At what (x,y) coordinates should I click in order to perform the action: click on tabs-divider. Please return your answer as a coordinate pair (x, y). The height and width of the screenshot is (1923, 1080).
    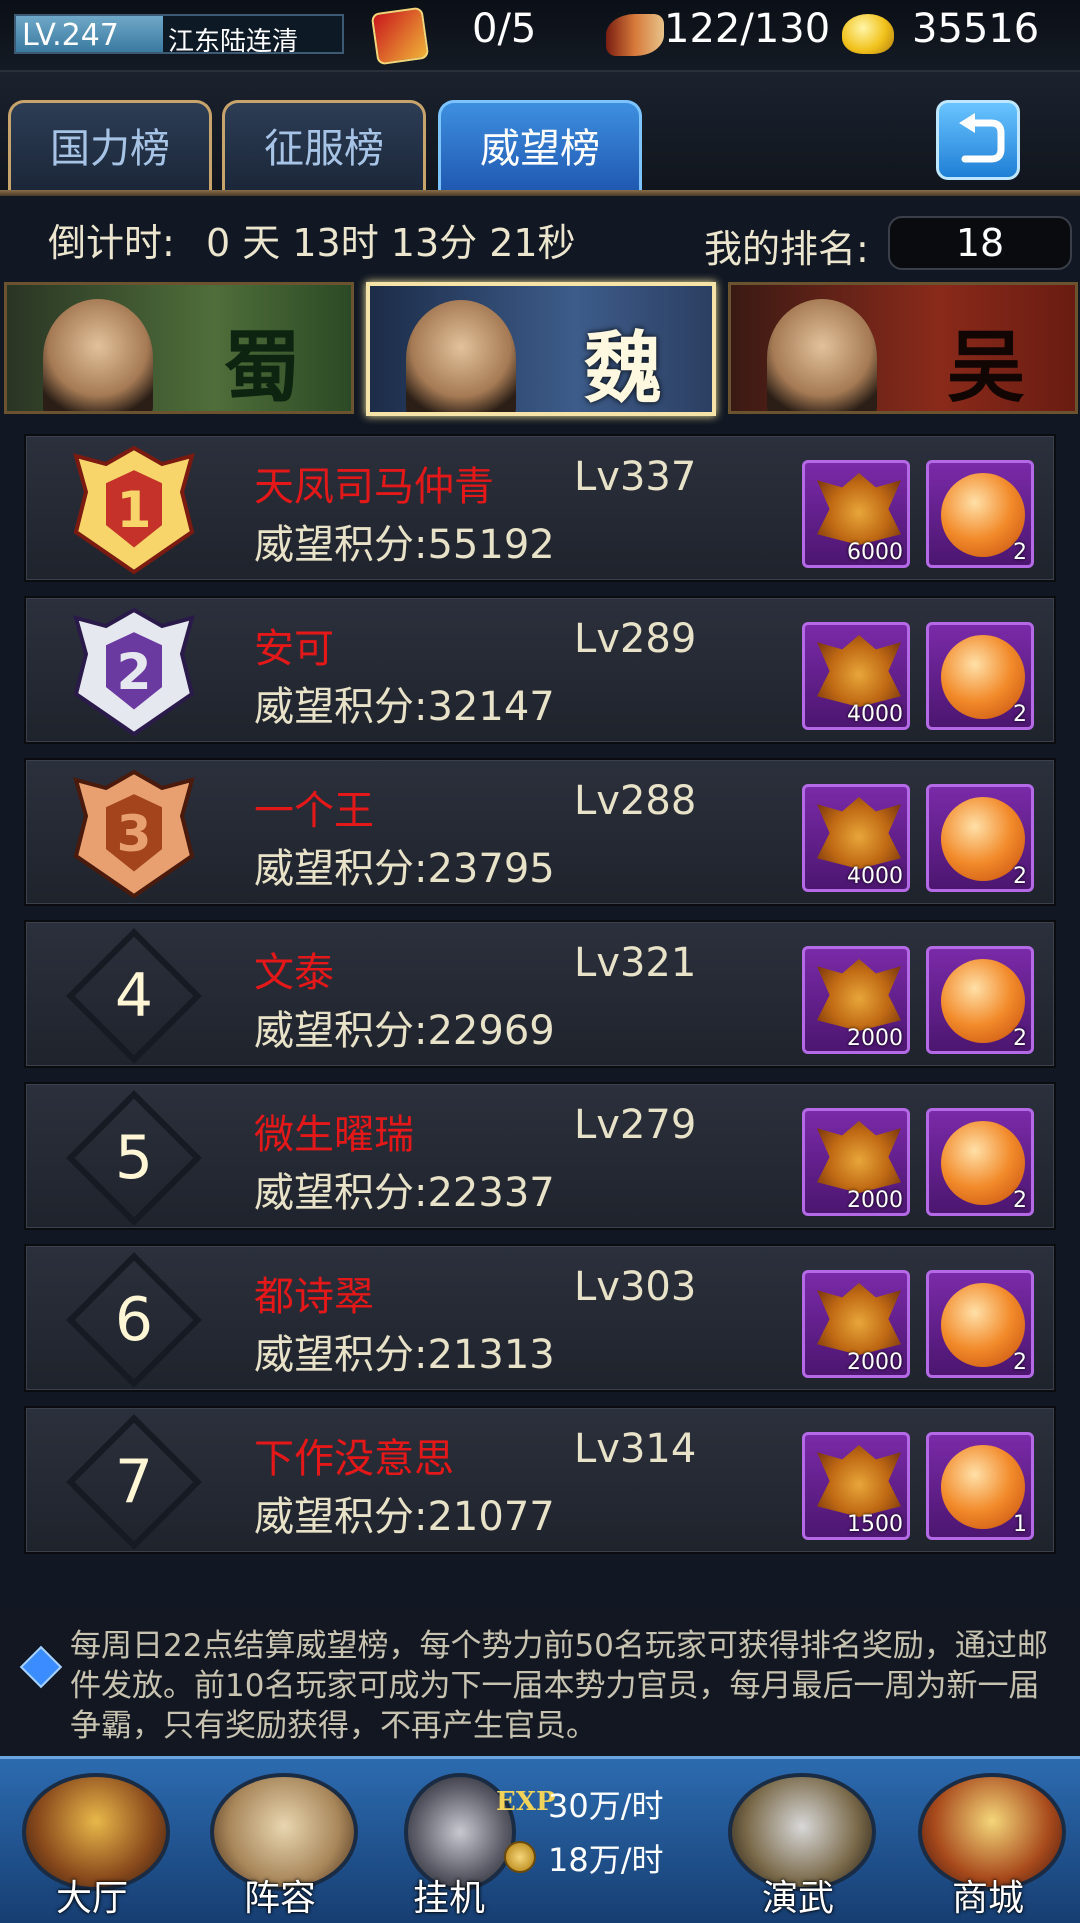
    Looking at the image, I should click on (540, 193).